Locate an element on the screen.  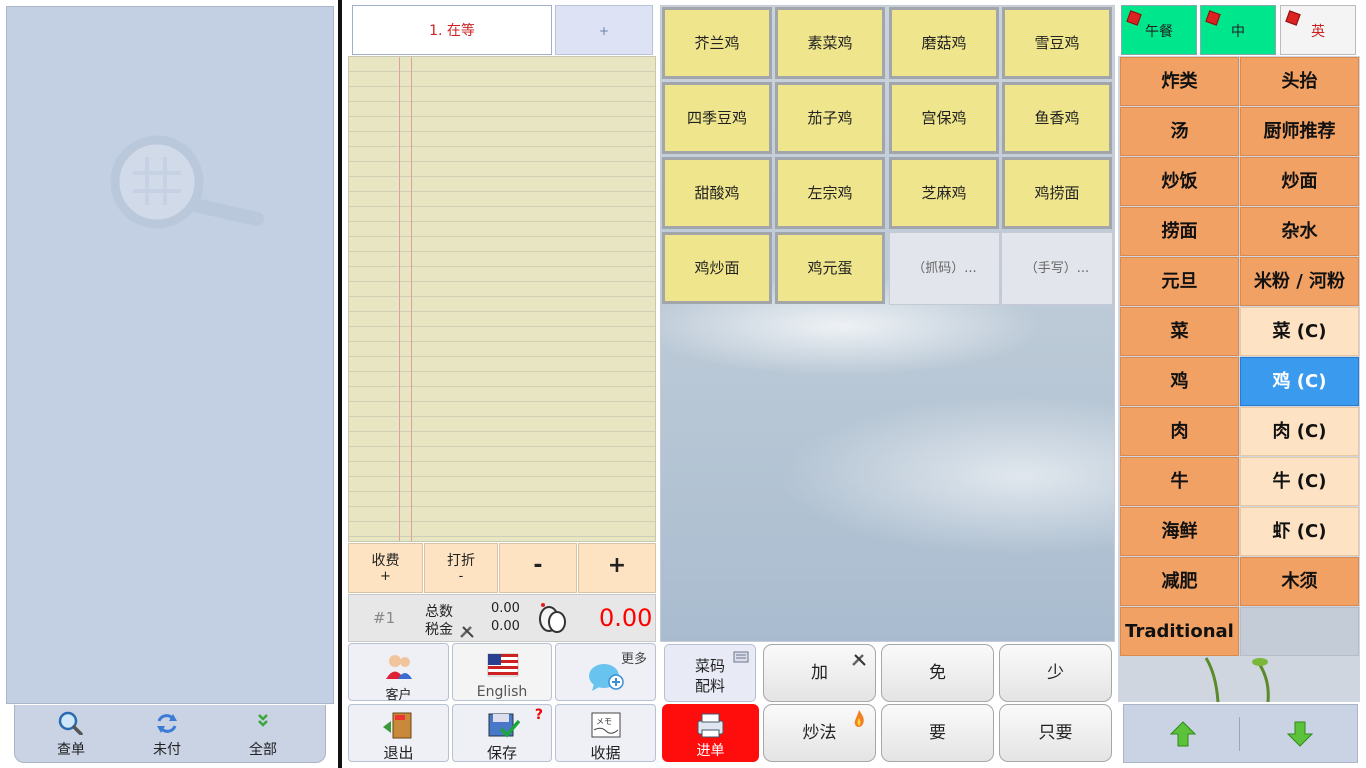
category-button: 炒面 is located at coordinates (1299, 181).